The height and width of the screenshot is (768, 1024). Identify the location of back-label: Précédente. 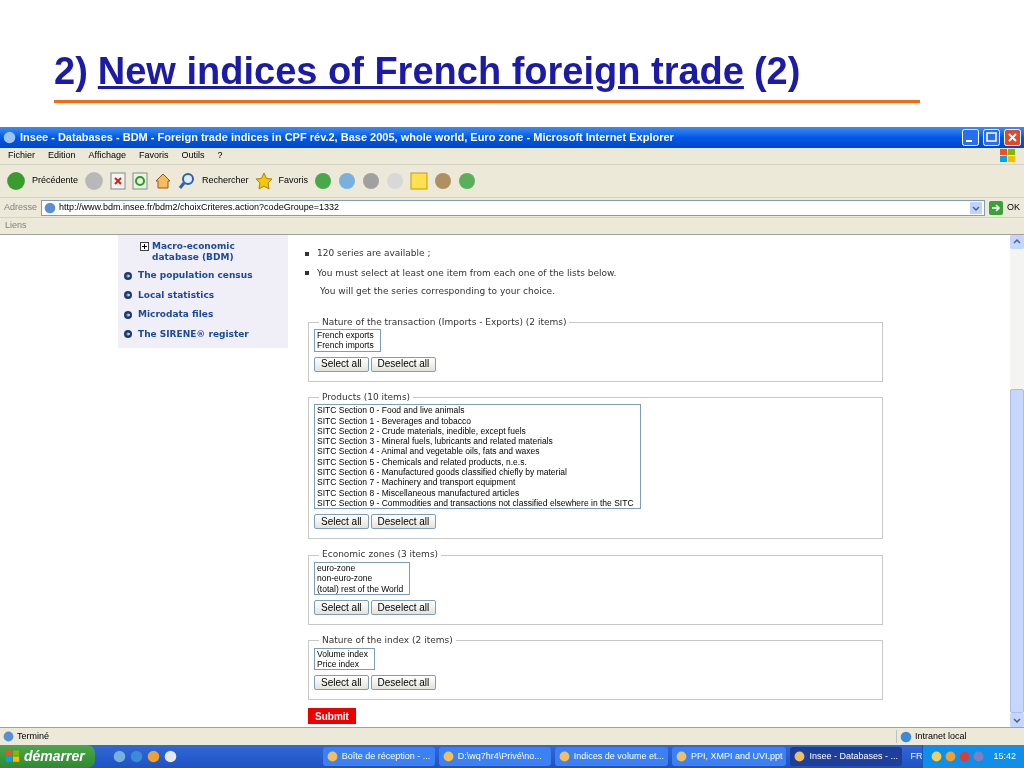
(55, 181).